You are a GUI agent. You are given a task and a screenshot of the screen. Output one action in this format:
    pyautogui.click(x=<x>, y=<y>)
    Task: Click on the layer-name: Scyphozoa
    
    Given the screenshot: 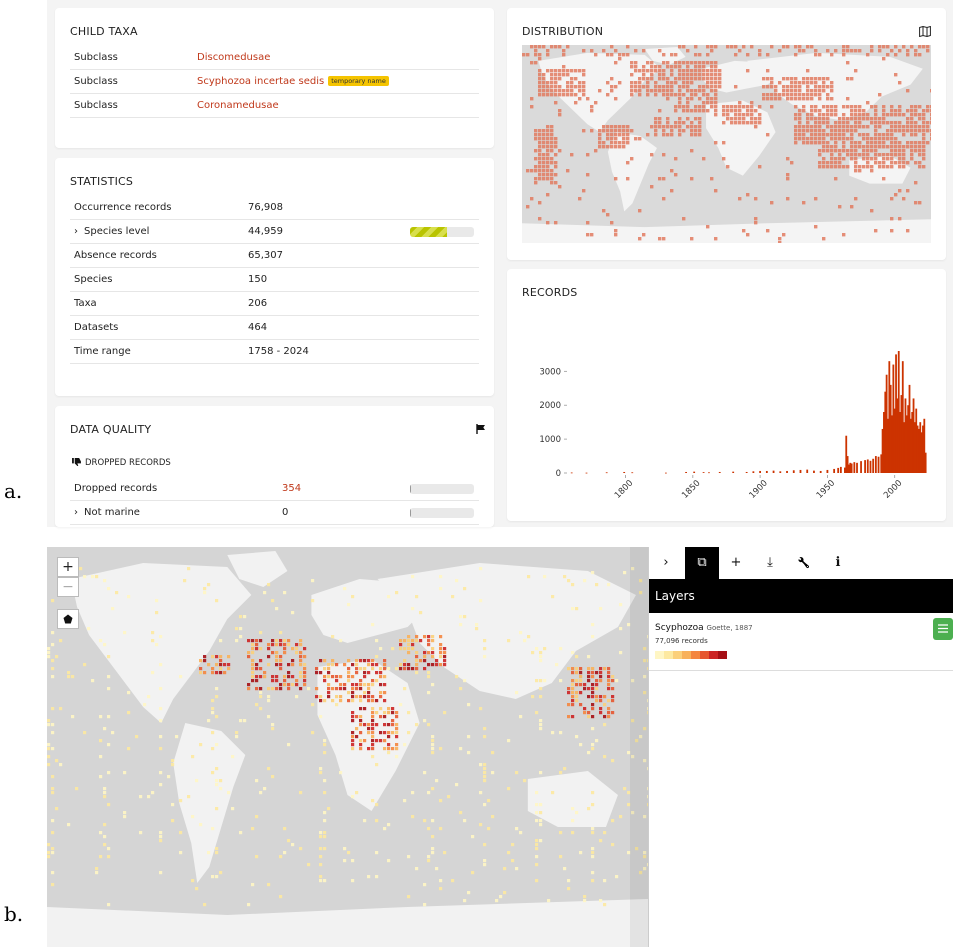 What is the action you would take?
    pyautogui.click(x=679, y=628)
    